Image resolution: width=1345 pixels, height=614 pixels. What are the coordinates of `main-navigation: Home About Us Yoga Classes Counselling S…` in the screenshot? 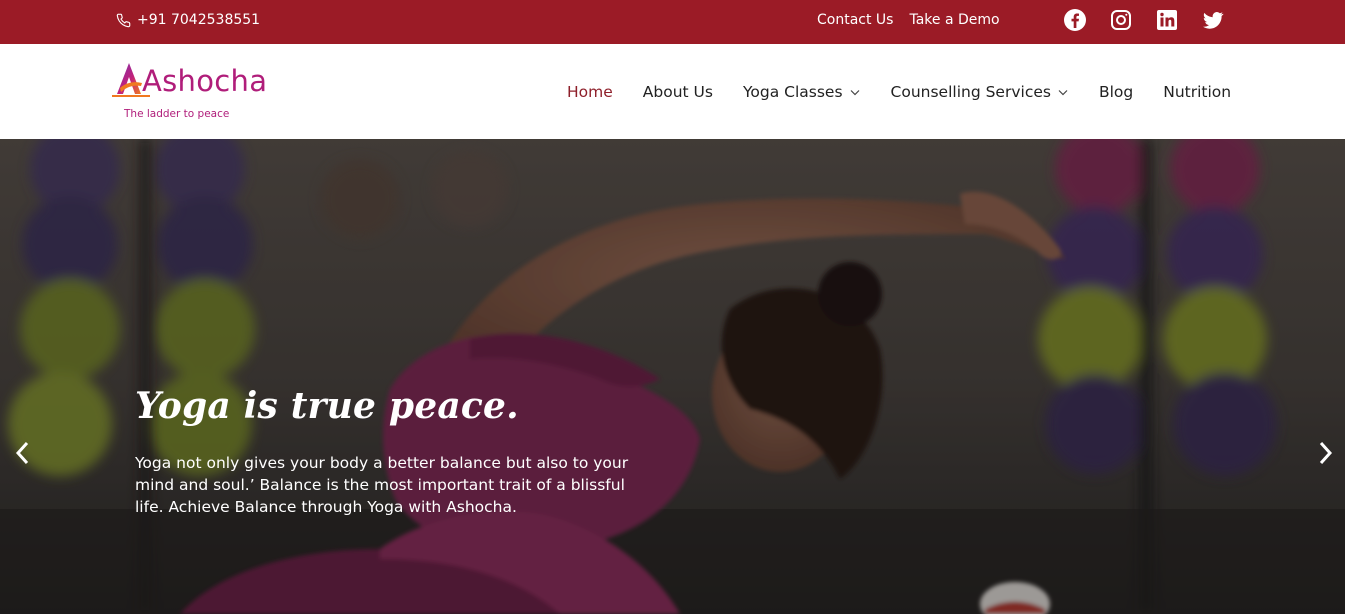 It's located at (899, 91).